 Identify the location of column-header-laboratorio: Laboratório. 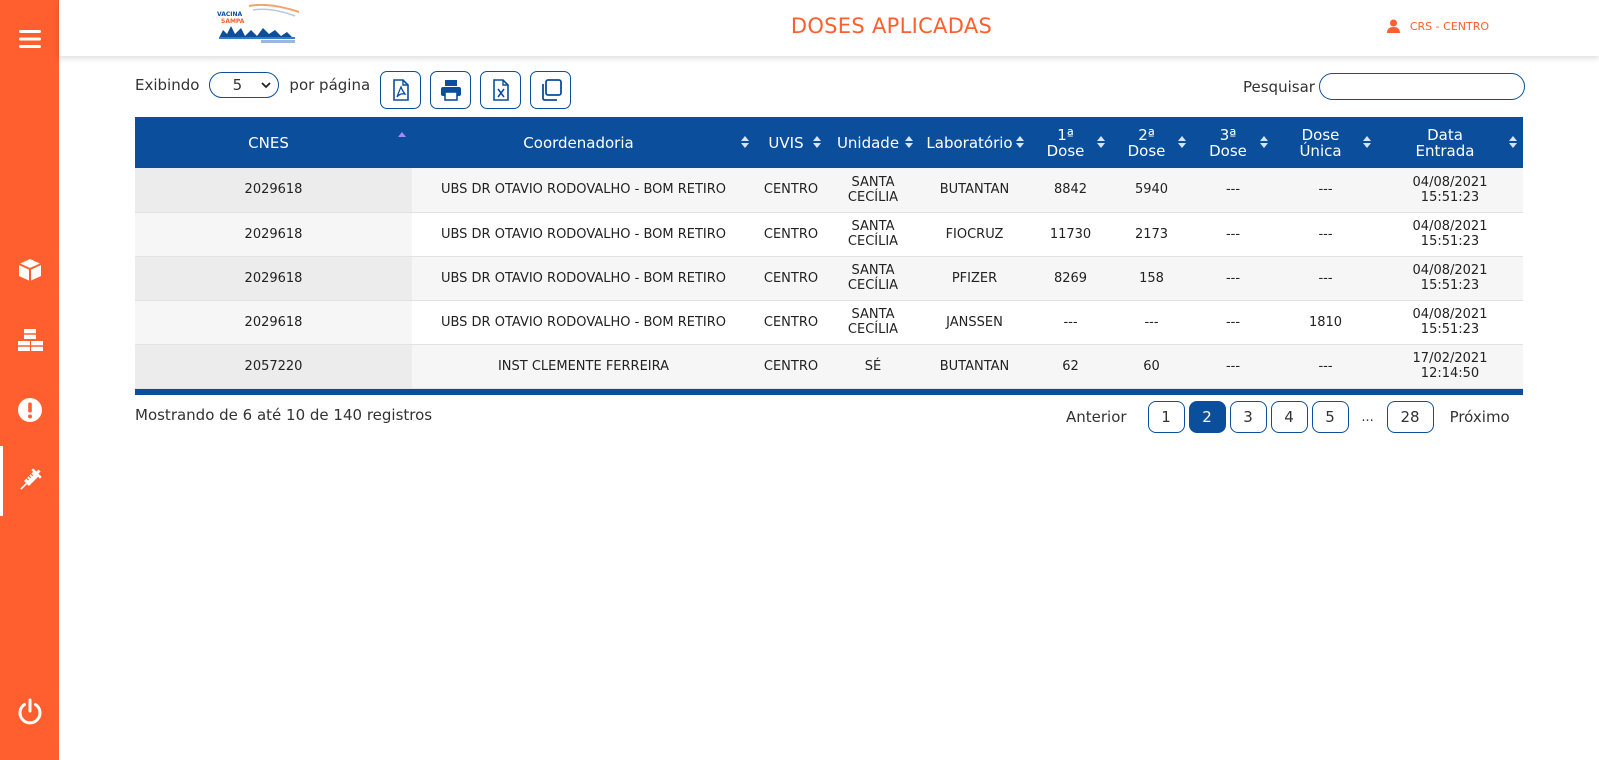
(974, 142).